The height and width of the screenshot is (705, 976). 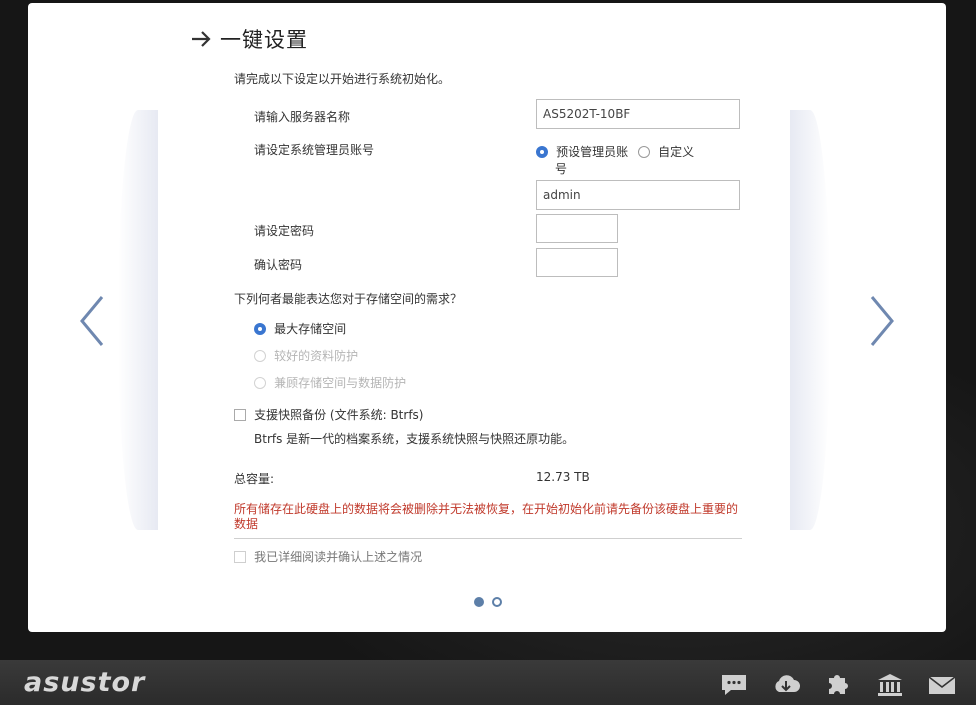 I want to click on snapshot-checkbox: 支援快照备份 (文件系统: Btrfs), so click(x=328, y=413).